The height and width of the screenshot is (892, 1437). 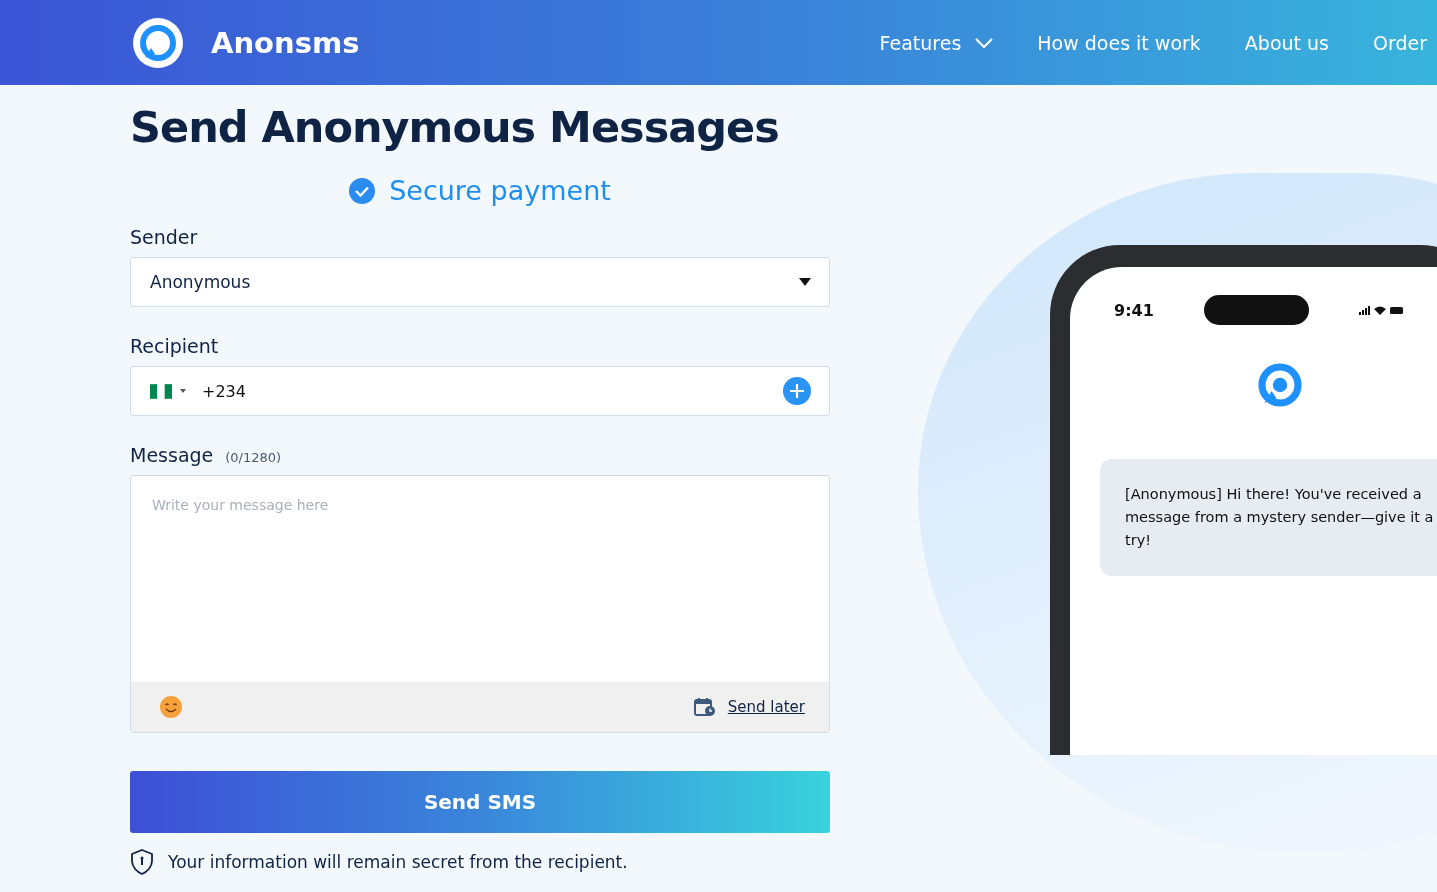 What do you see at coordinates (797, 391) in the screenshot?
I see `add-icon` at bounding box center [797, 391].